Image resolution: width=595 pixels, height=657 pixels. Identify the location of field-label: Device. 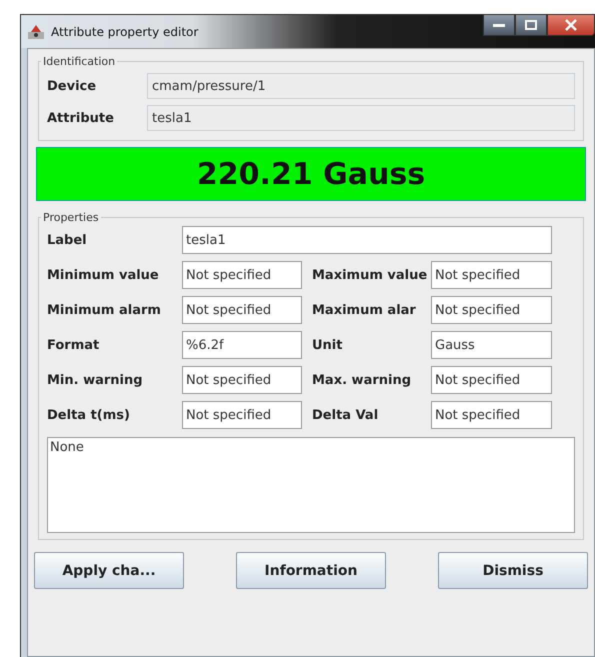
(72, 86).